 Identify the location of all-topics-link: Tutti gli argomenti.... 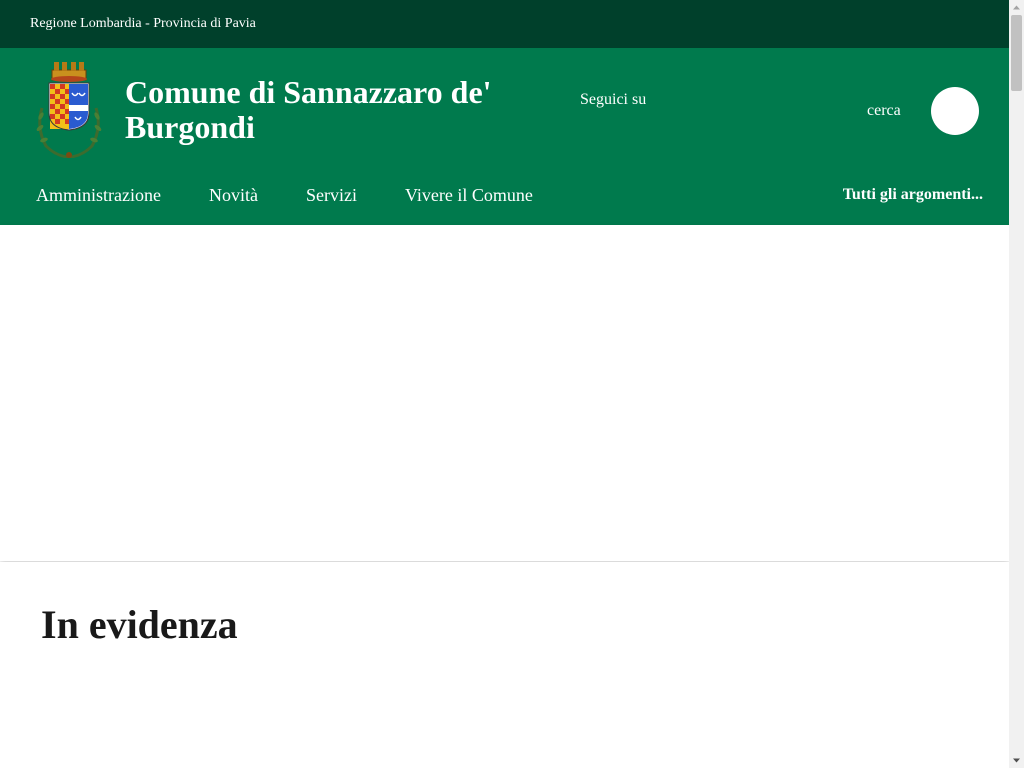
(913, 195).